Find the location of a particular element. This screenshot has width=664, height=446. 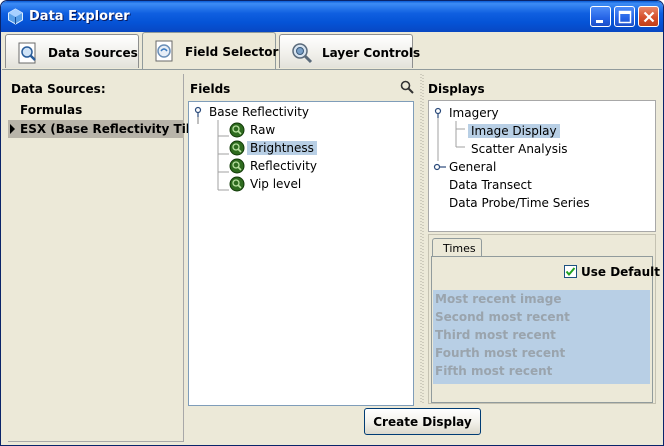

field-item-reflectivity: Reflectivity is located at coordinates (289, 166).